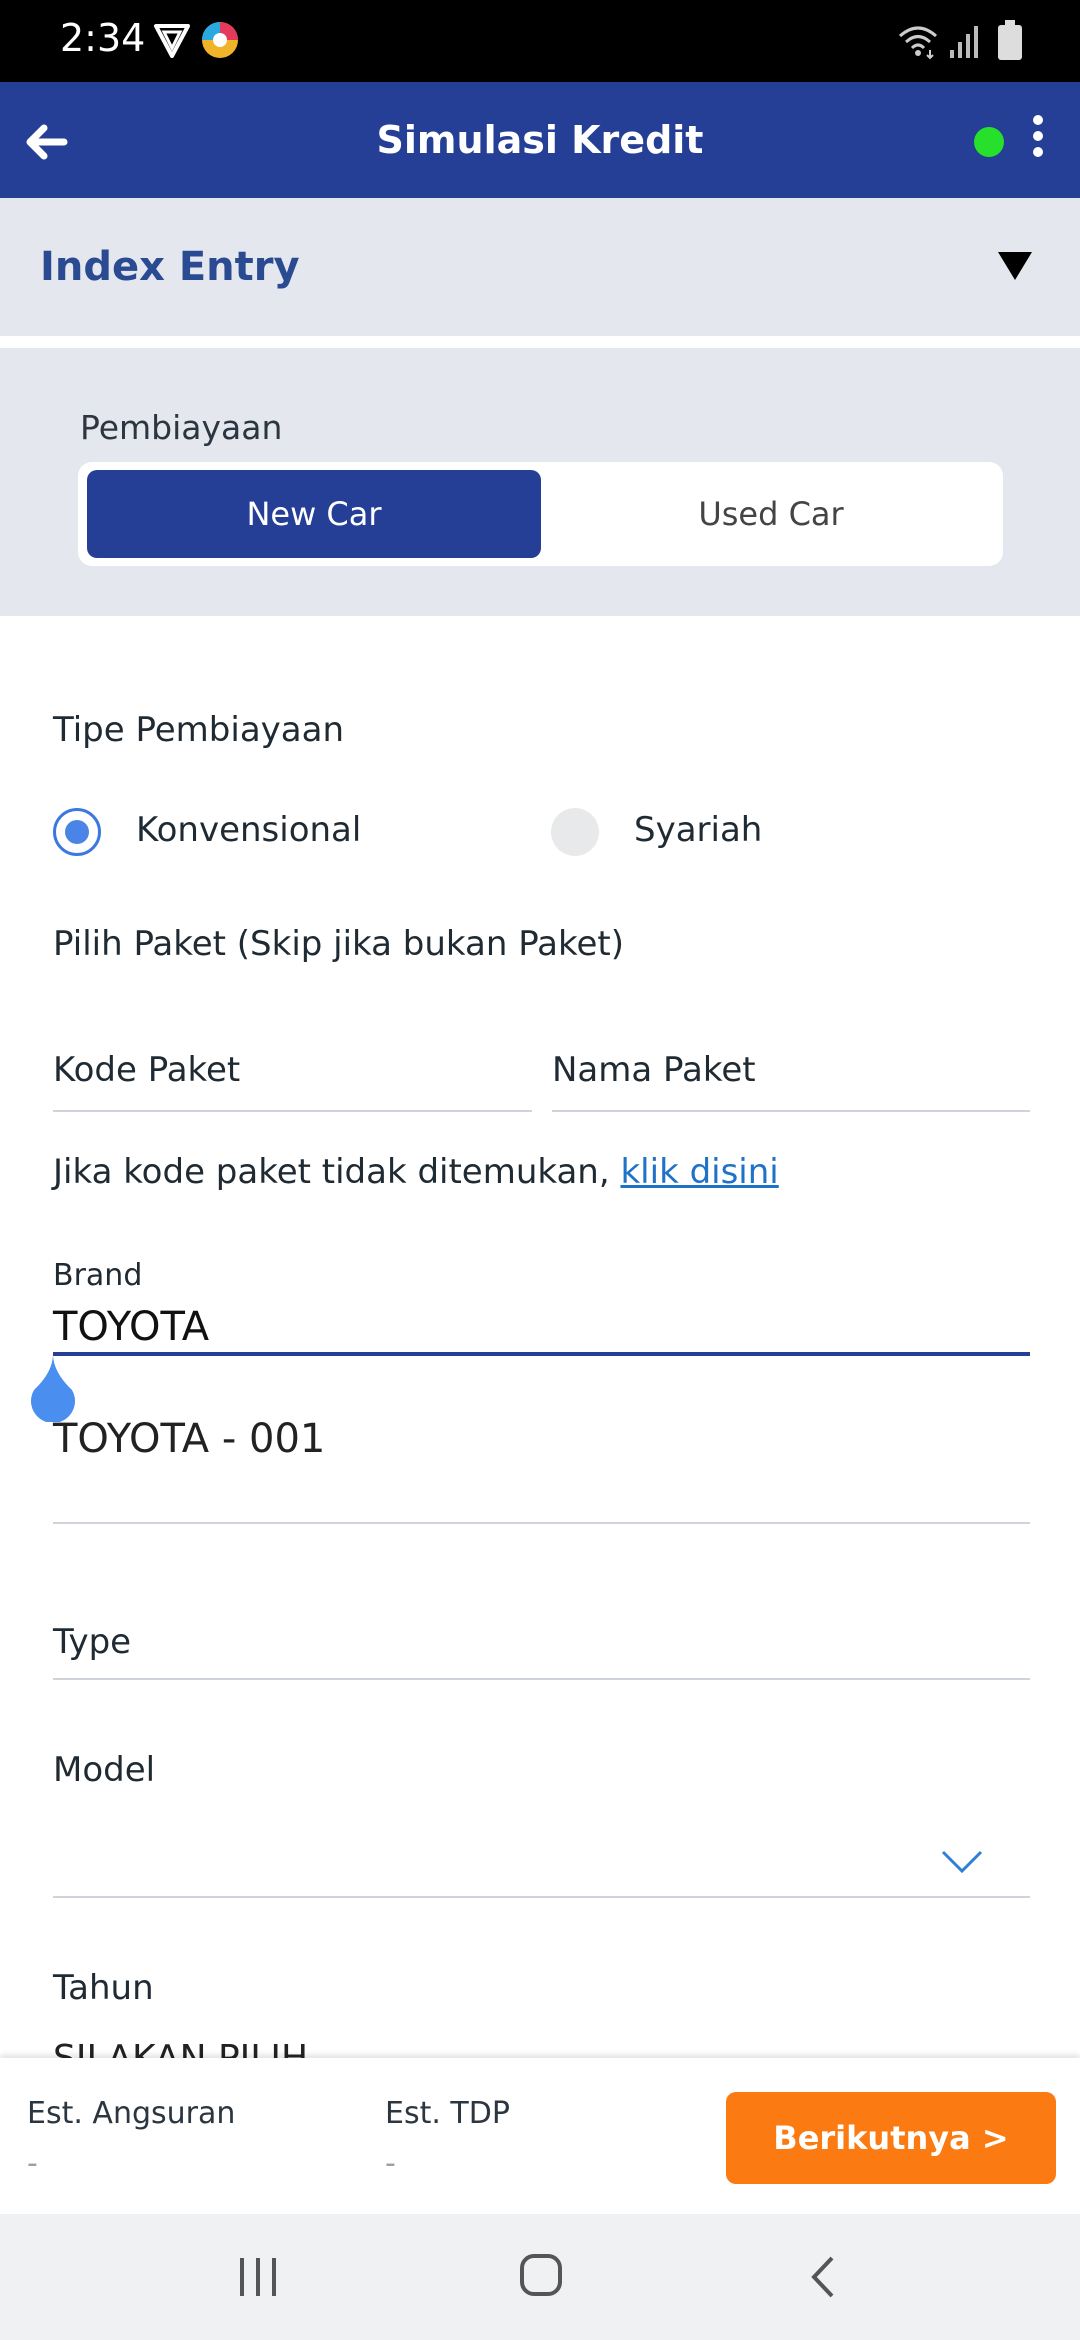  Describe the element at coordinates (541, 1354) in the screenshot. I see `brand-underline` at that location.